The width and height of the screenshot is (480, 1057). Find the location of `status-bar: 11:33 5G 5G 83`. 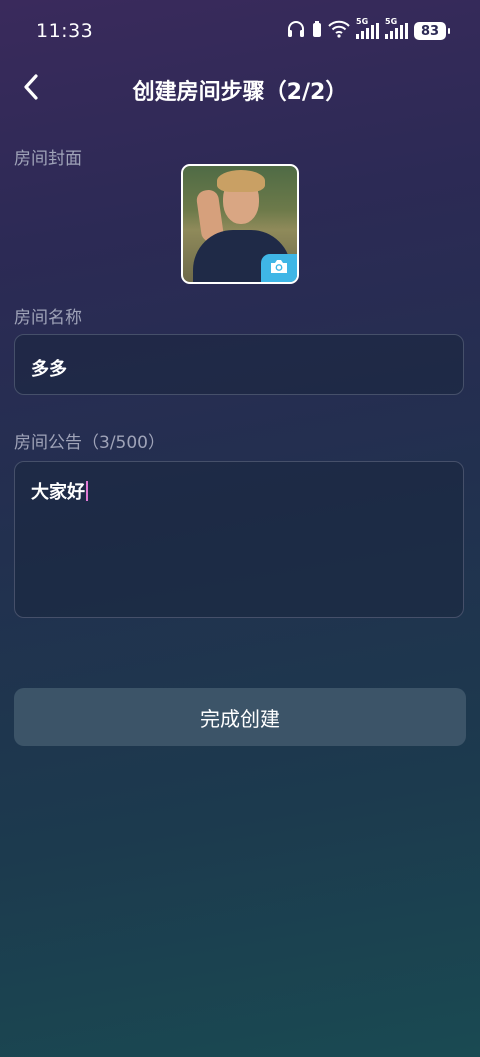

status-bar: 11:33 5G 5G 83 is located at coordinates (240, 31).